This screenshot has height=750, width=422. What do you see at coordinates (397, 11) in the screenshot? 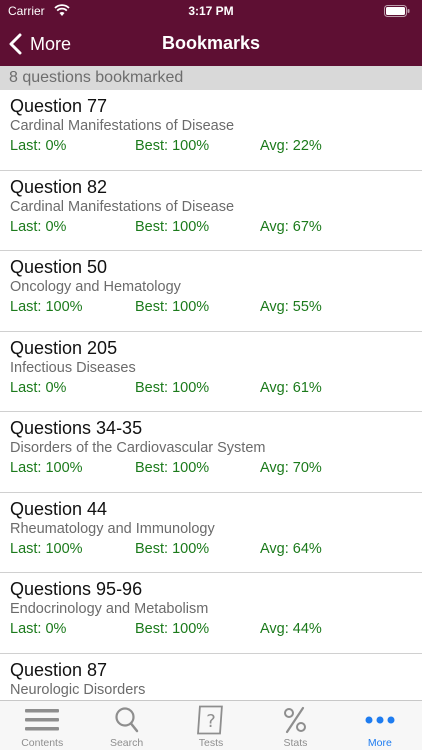
I see `battery-icon` at bounding box center [397, 11].